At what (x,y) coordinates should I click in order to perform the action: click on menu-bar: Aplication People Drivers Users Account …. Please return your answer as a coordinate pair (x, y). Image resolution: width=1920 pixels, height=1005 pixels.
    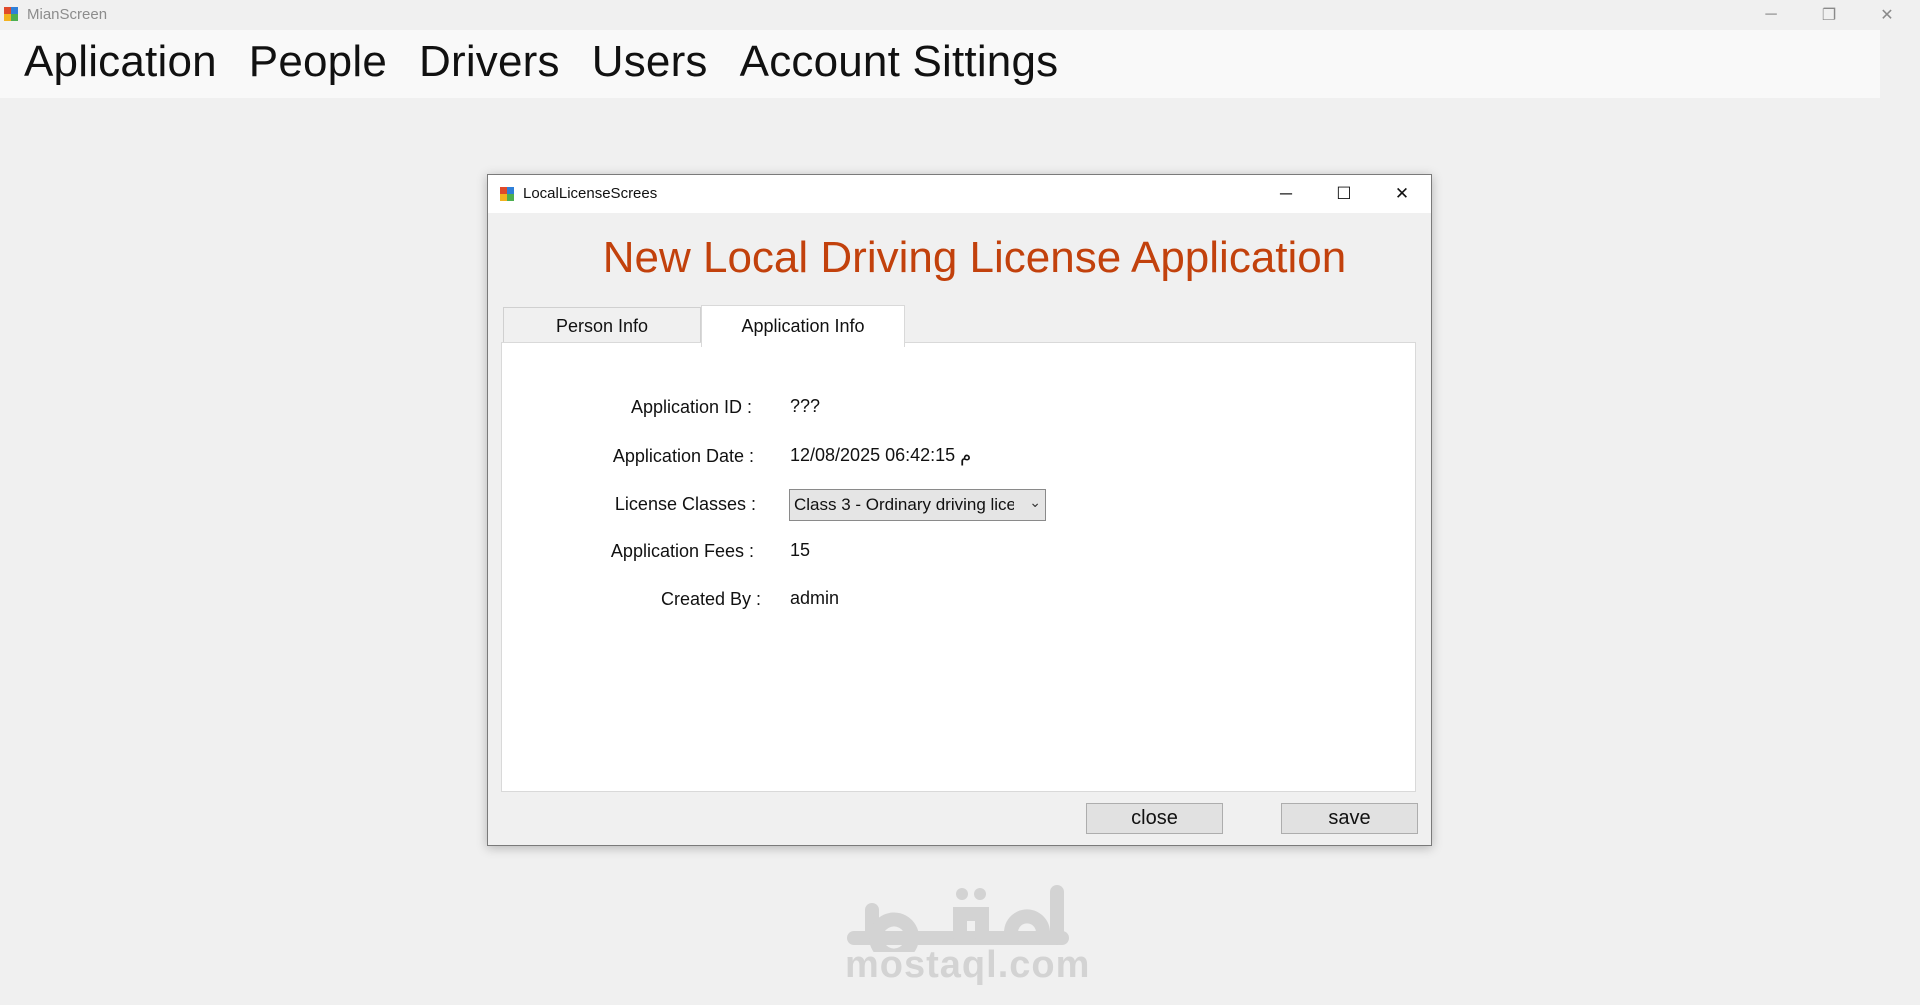
    Looking at the image, I should click on (940, 64).